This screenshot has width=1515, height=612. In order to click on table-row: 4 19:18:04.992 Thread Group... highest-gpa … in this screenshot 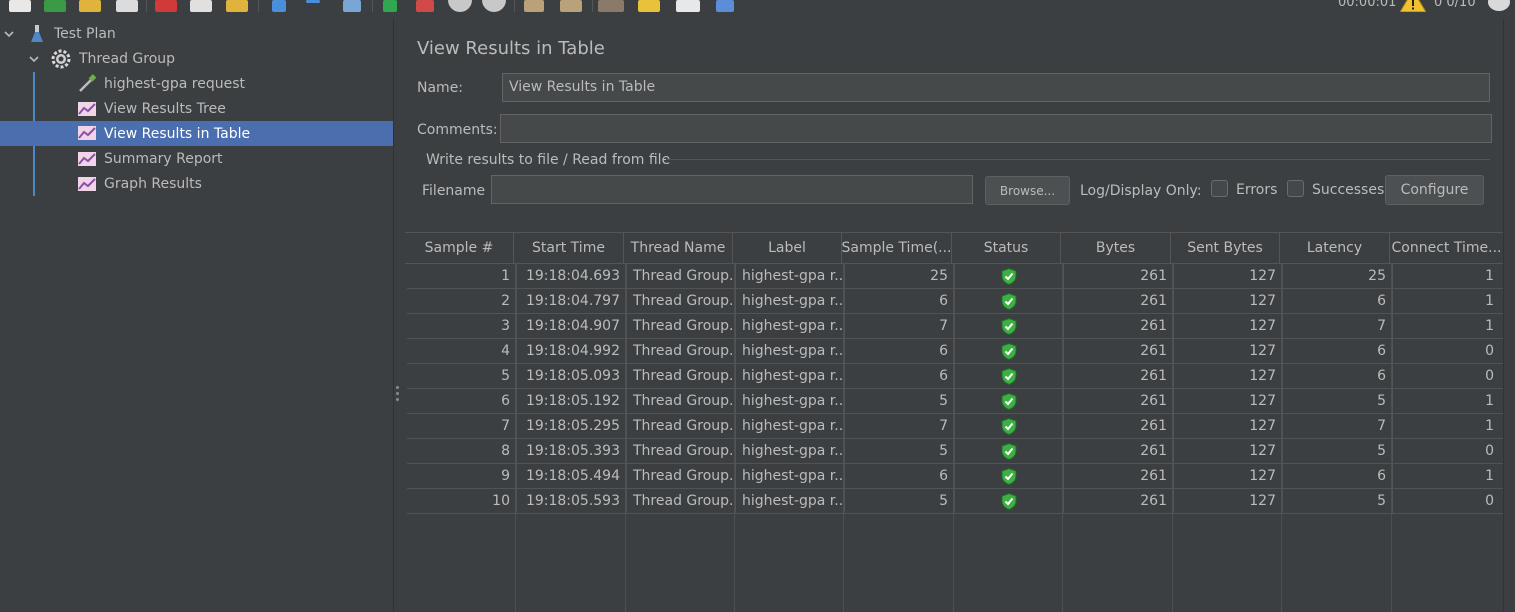, I will do `click(955, 351)`.